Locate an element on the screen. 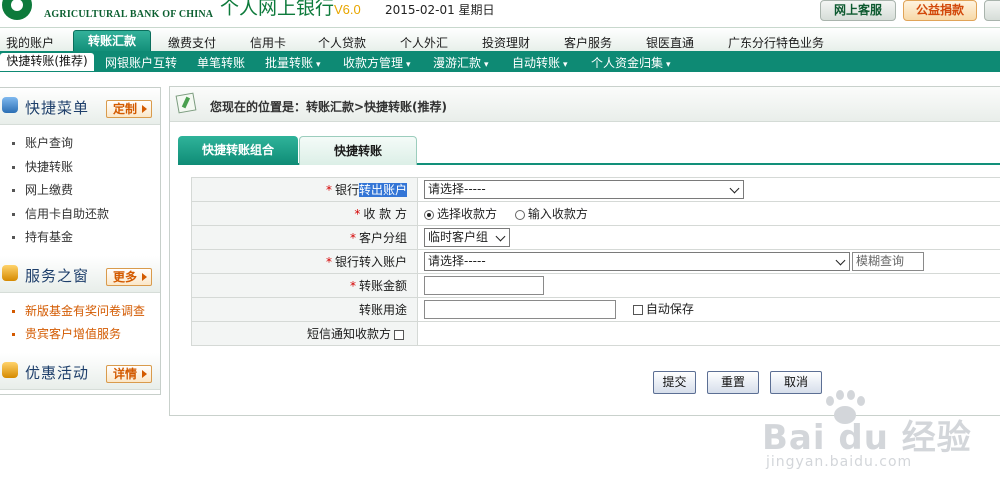 This screenshot has width=1000, height=496. main-nav-hospital: 银医直通 is located at coordinates (670, 42).